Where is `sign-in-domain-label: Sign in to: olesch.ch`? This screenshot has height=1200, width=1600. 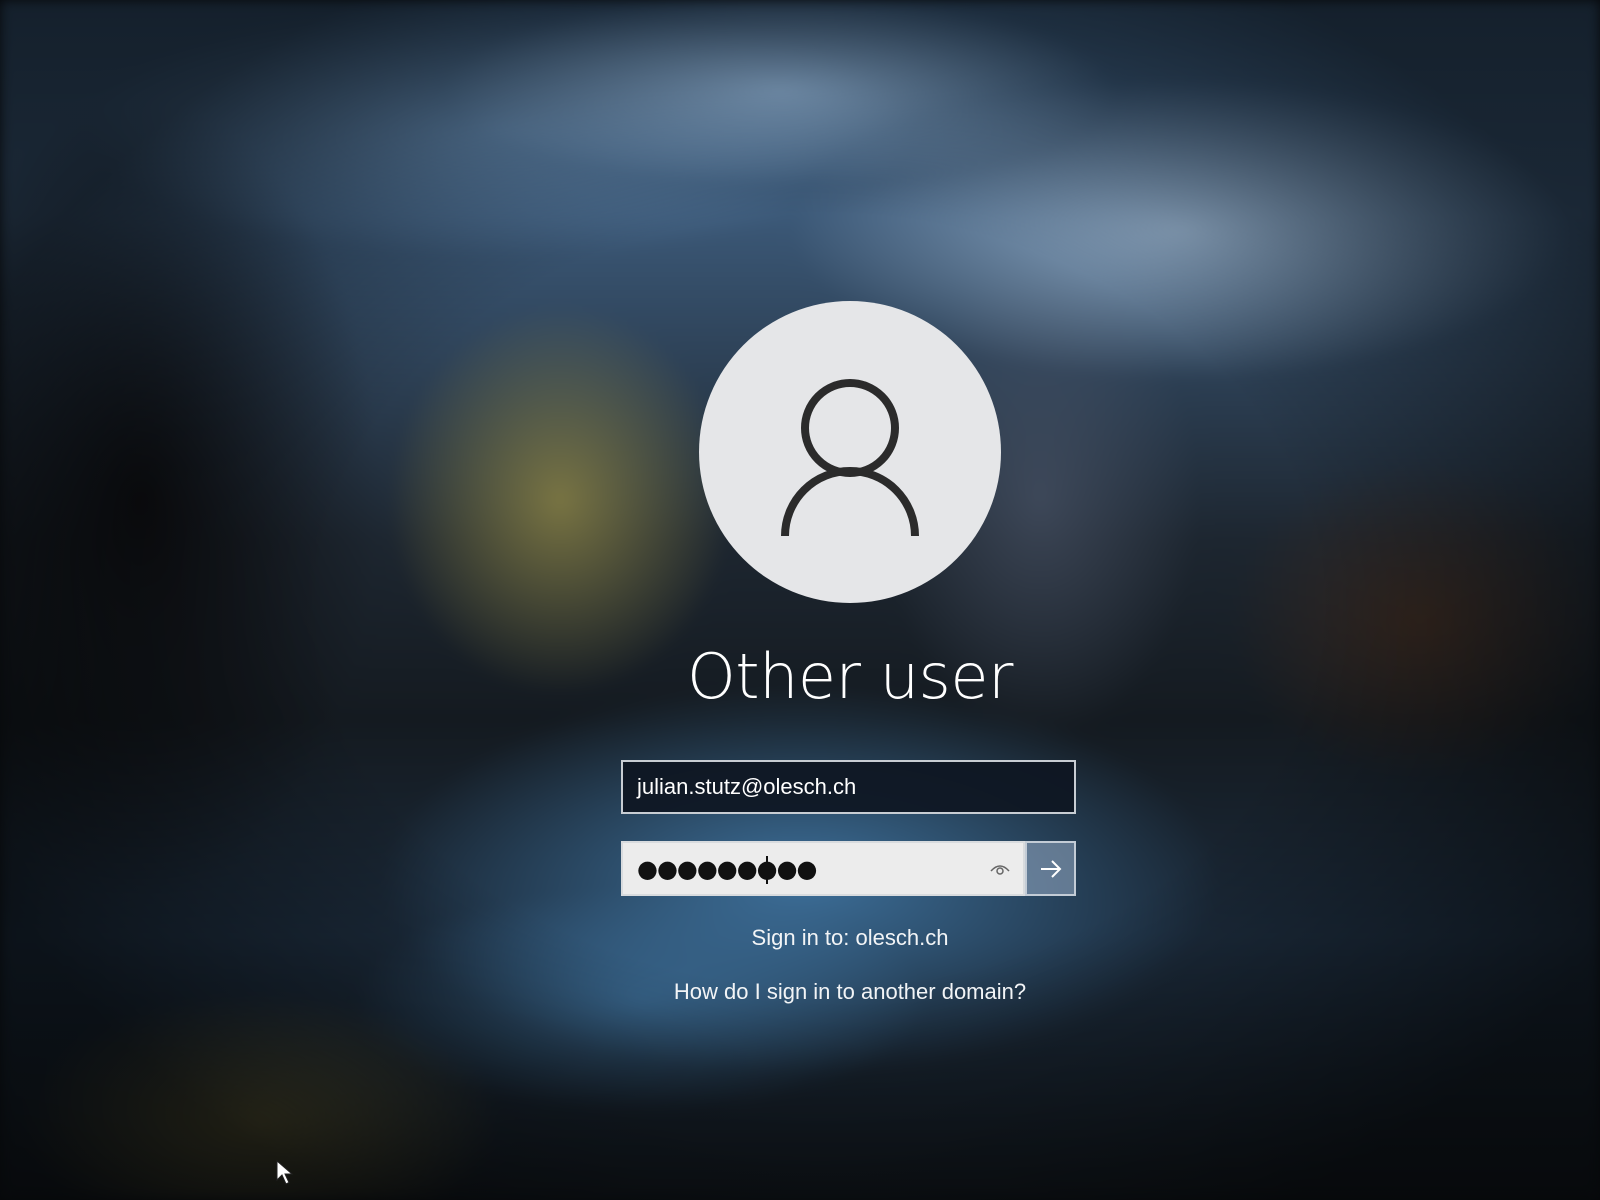 sign-in-domain-label: Sign in to: olesch.ch is located at coordinates (850, 937).